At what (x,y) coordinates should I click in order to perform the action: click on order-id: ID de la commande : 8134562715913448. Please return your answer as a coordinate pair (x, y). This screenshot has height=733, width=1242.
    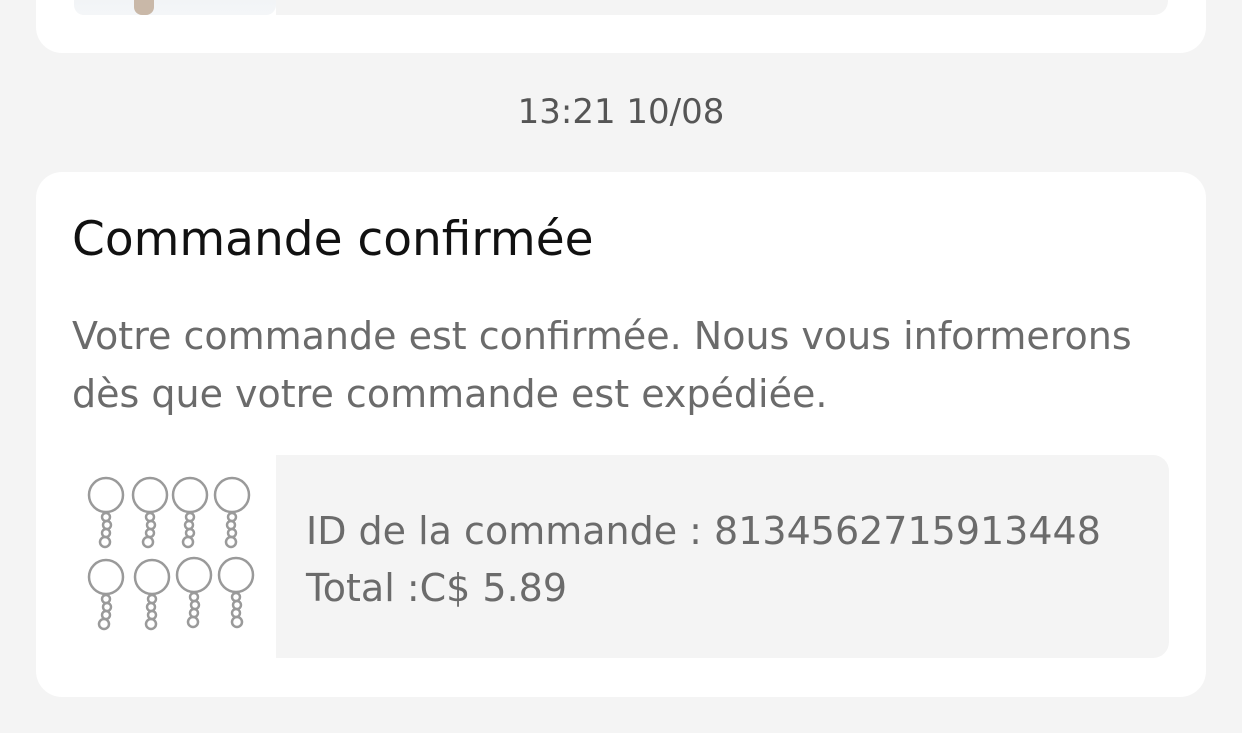
    Looking at the image, I should click on (703, 531).